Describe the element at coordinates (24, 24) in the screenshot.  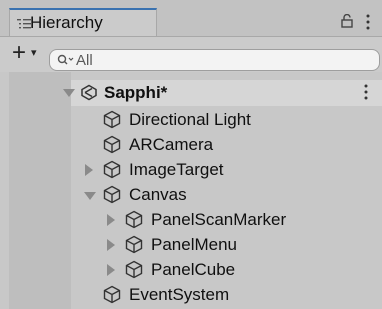
I see `hierarchy-list-icon` at that location.